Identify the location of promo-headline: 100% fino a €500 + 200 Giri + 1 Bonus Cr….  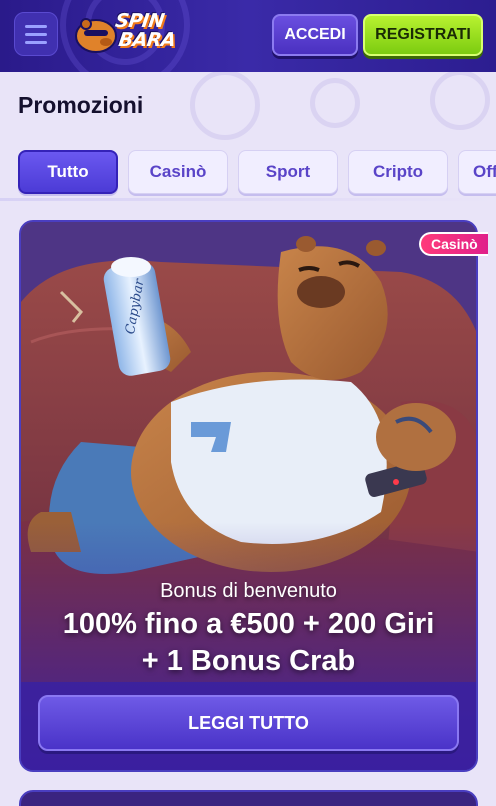
(248, 643).